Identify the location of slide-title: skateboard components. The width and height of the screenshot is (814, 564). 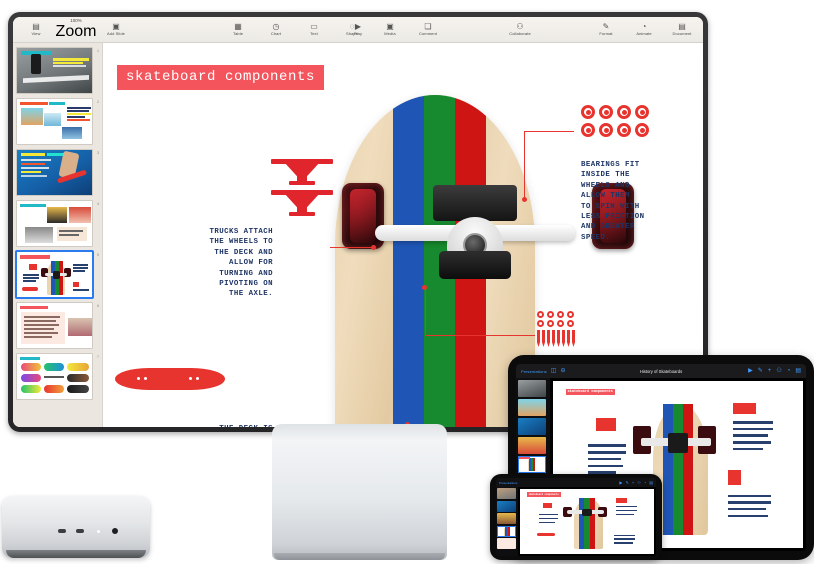
(221, 77).